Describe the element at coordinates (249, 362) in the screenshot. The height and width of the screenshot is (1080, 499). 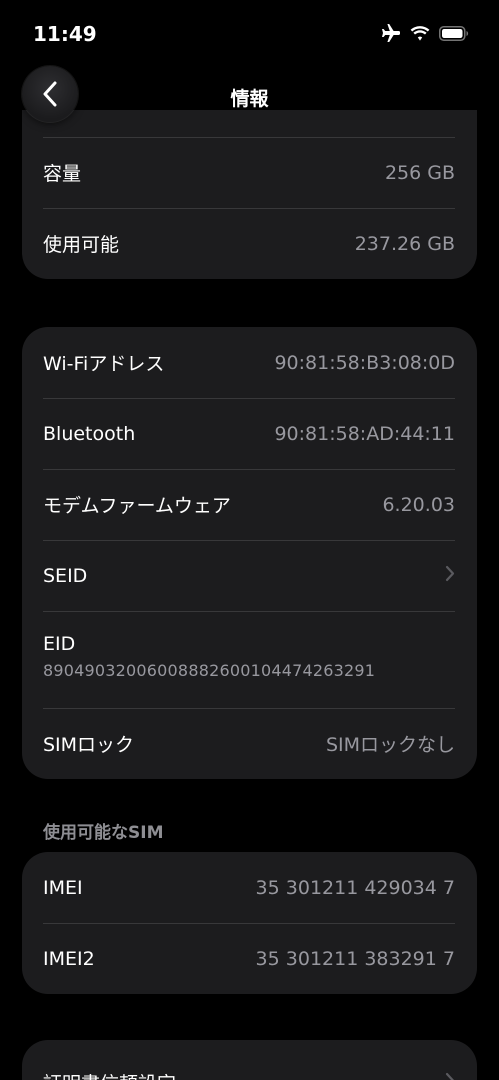
I see `wifi-address-row: Wi-Fiアドレス 90:81:58:B3:08:0D` at that location.